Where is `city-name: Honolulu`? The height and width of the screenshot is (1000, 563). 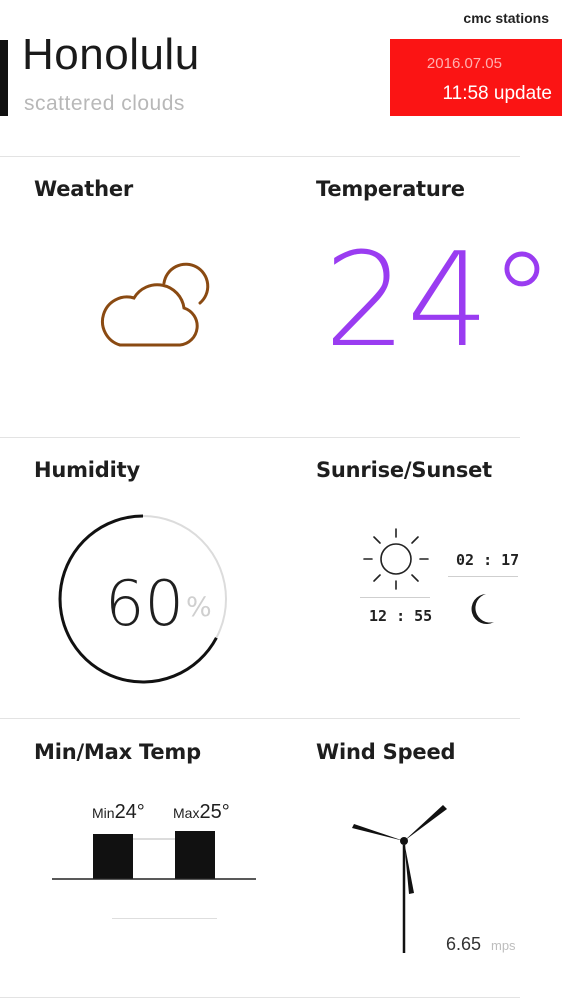
city-name: Honolulu is located at coordinates (111, 54).